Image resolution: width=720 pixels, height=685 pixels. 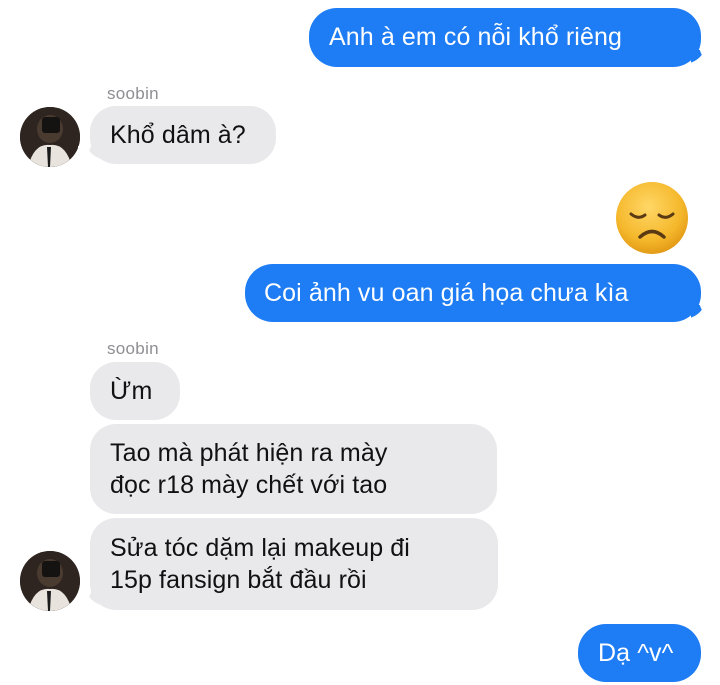 What do you see at coordinates (131, 391) in the screenshot?
I see `message-text: Ừm` at bounding box center [131, 391].